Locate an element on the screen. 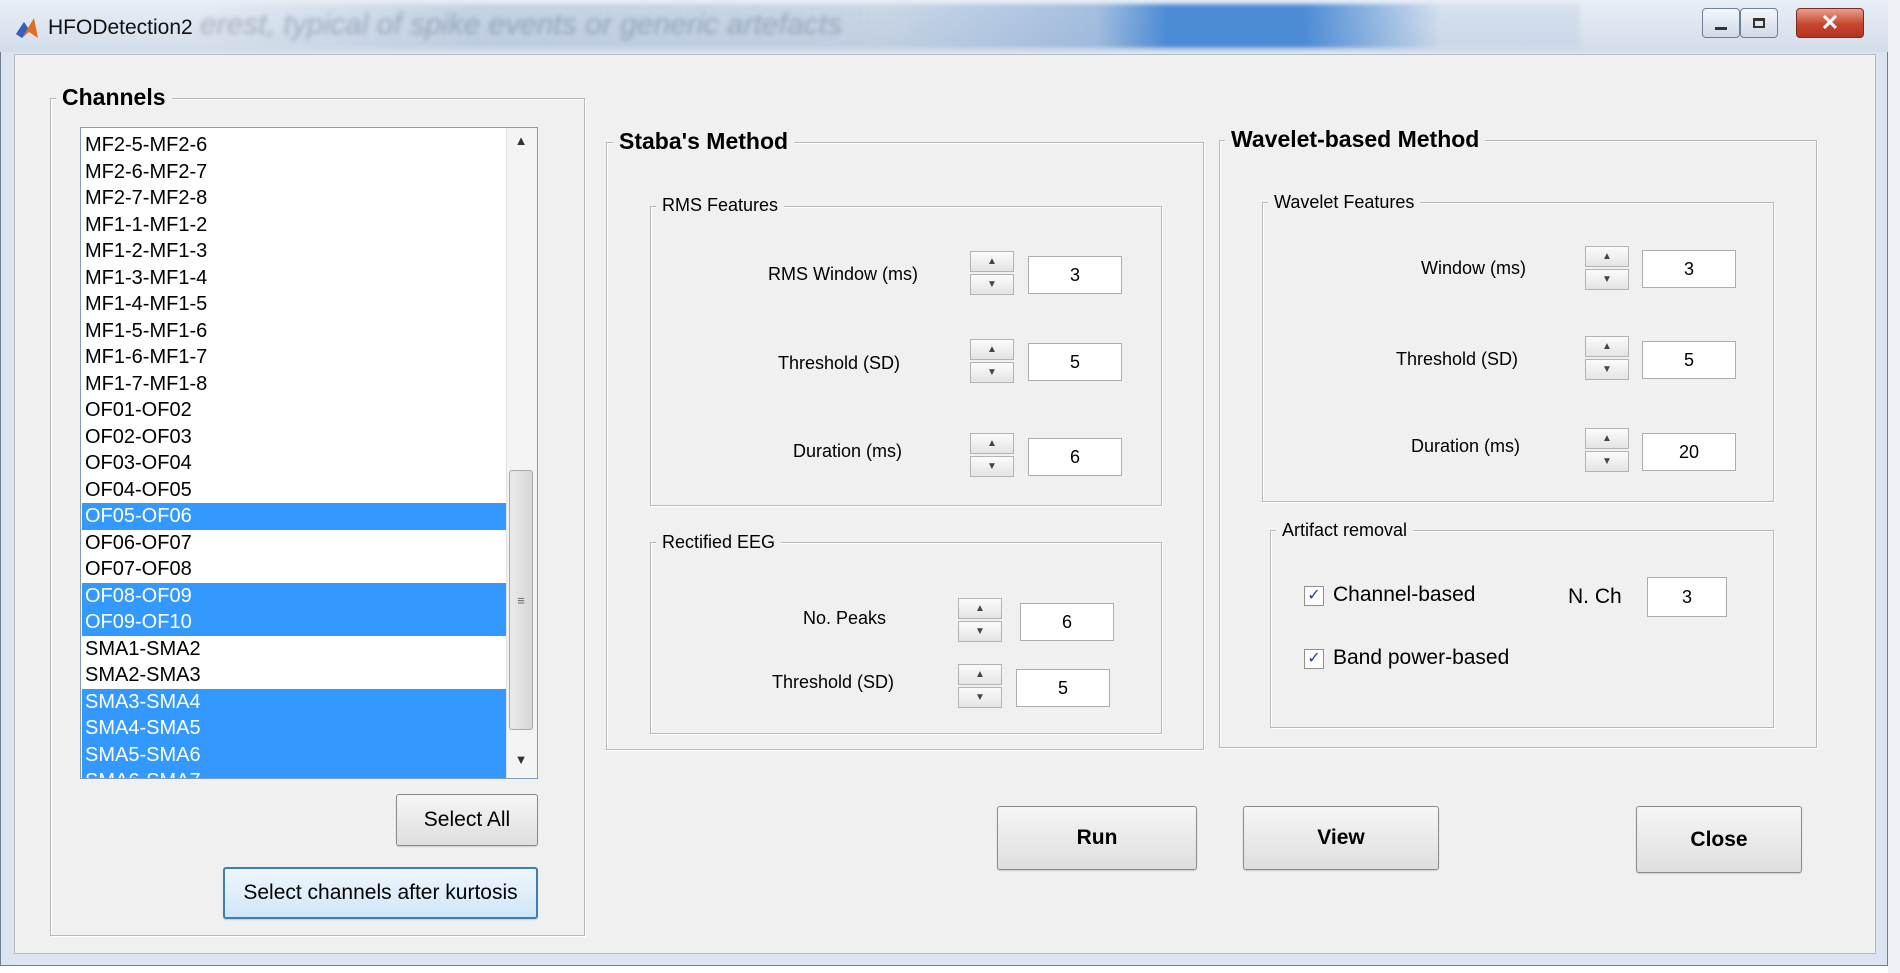 The height and width of the screenshot is (973, 1900). channel-list-item: SMA5-SMA6 is located at coordinates (294, 754).